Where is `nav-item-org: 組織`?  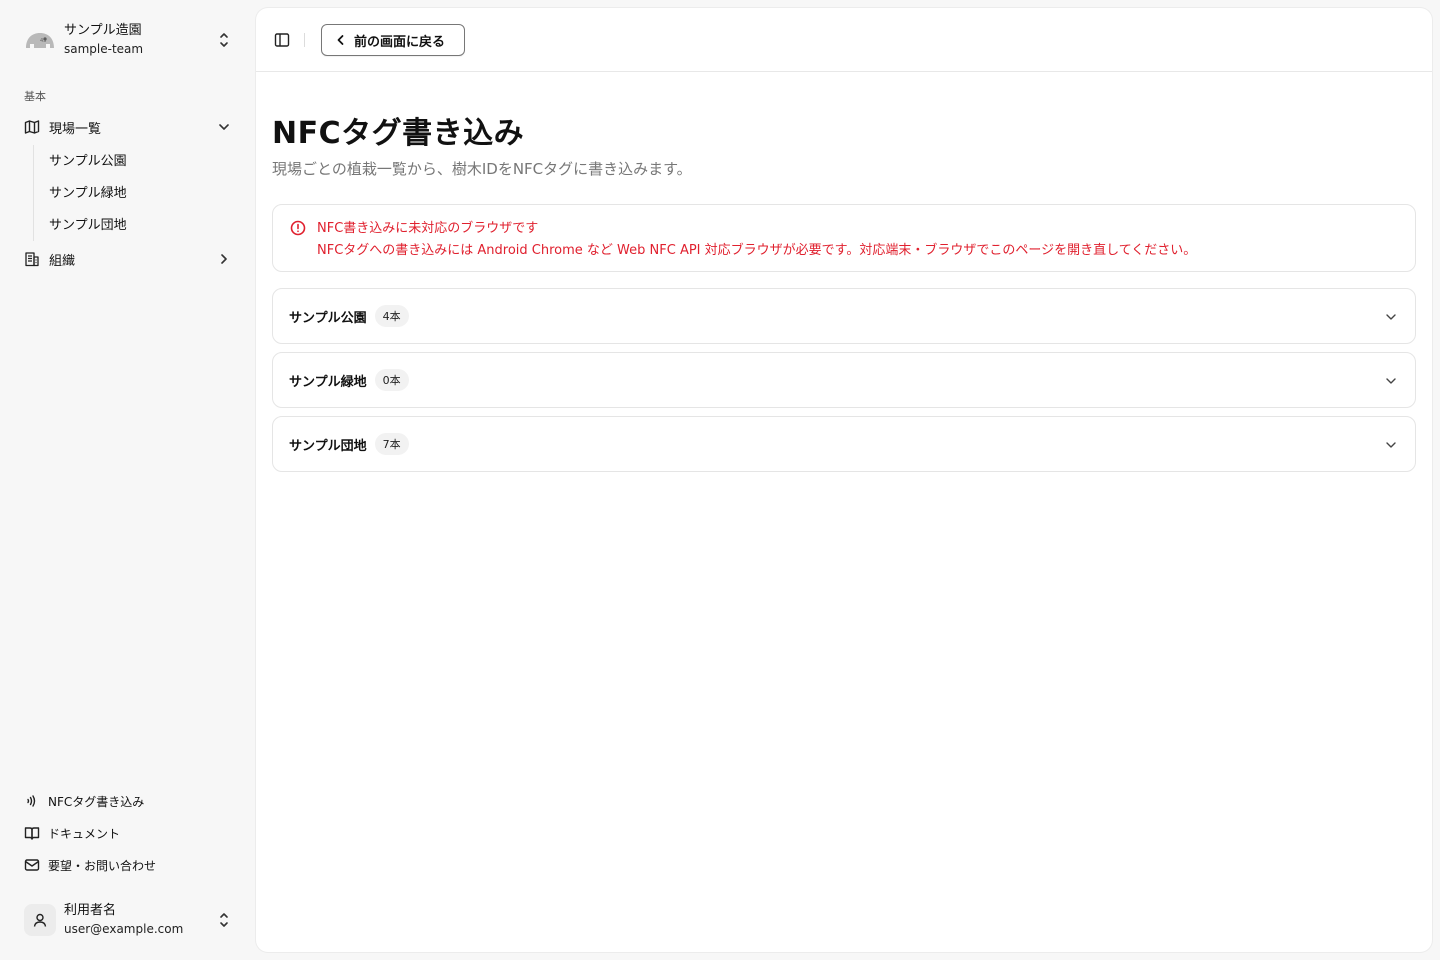 nav-item-org: 組織 is located at coordinates (128, 259).